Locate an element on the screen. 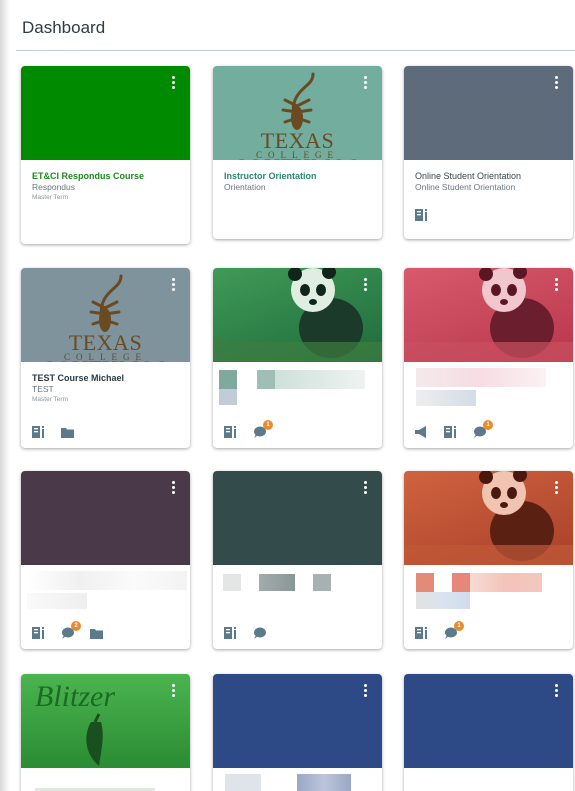 The height and width of the screenshot is (791, 575). course-card: Blitzer is located at coordinates (105, 732).